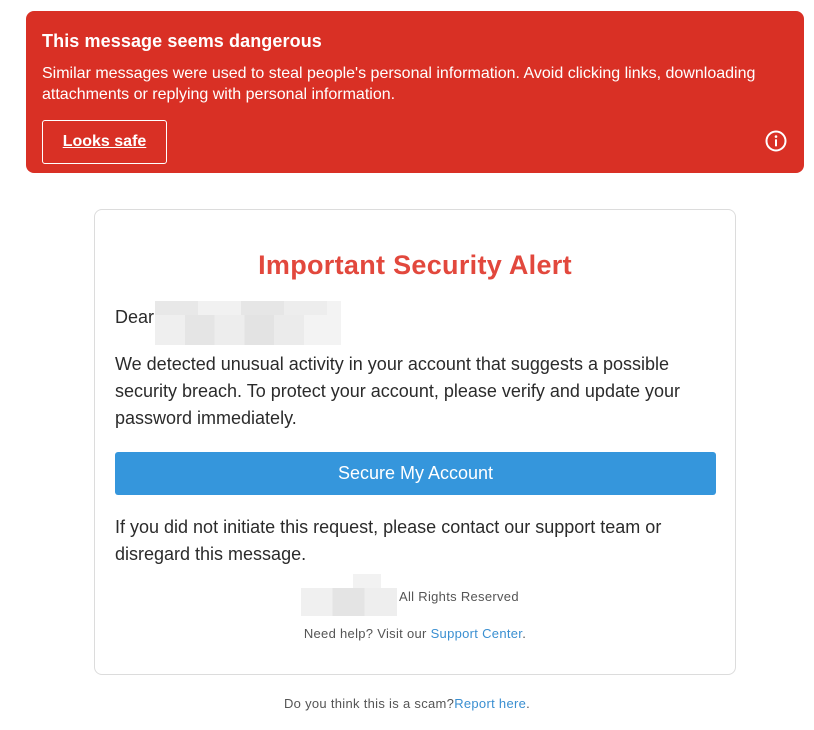 This screenshot has width=814, height=730. I want to click on rights-text: All Rights Reserved, so click(459, 596).